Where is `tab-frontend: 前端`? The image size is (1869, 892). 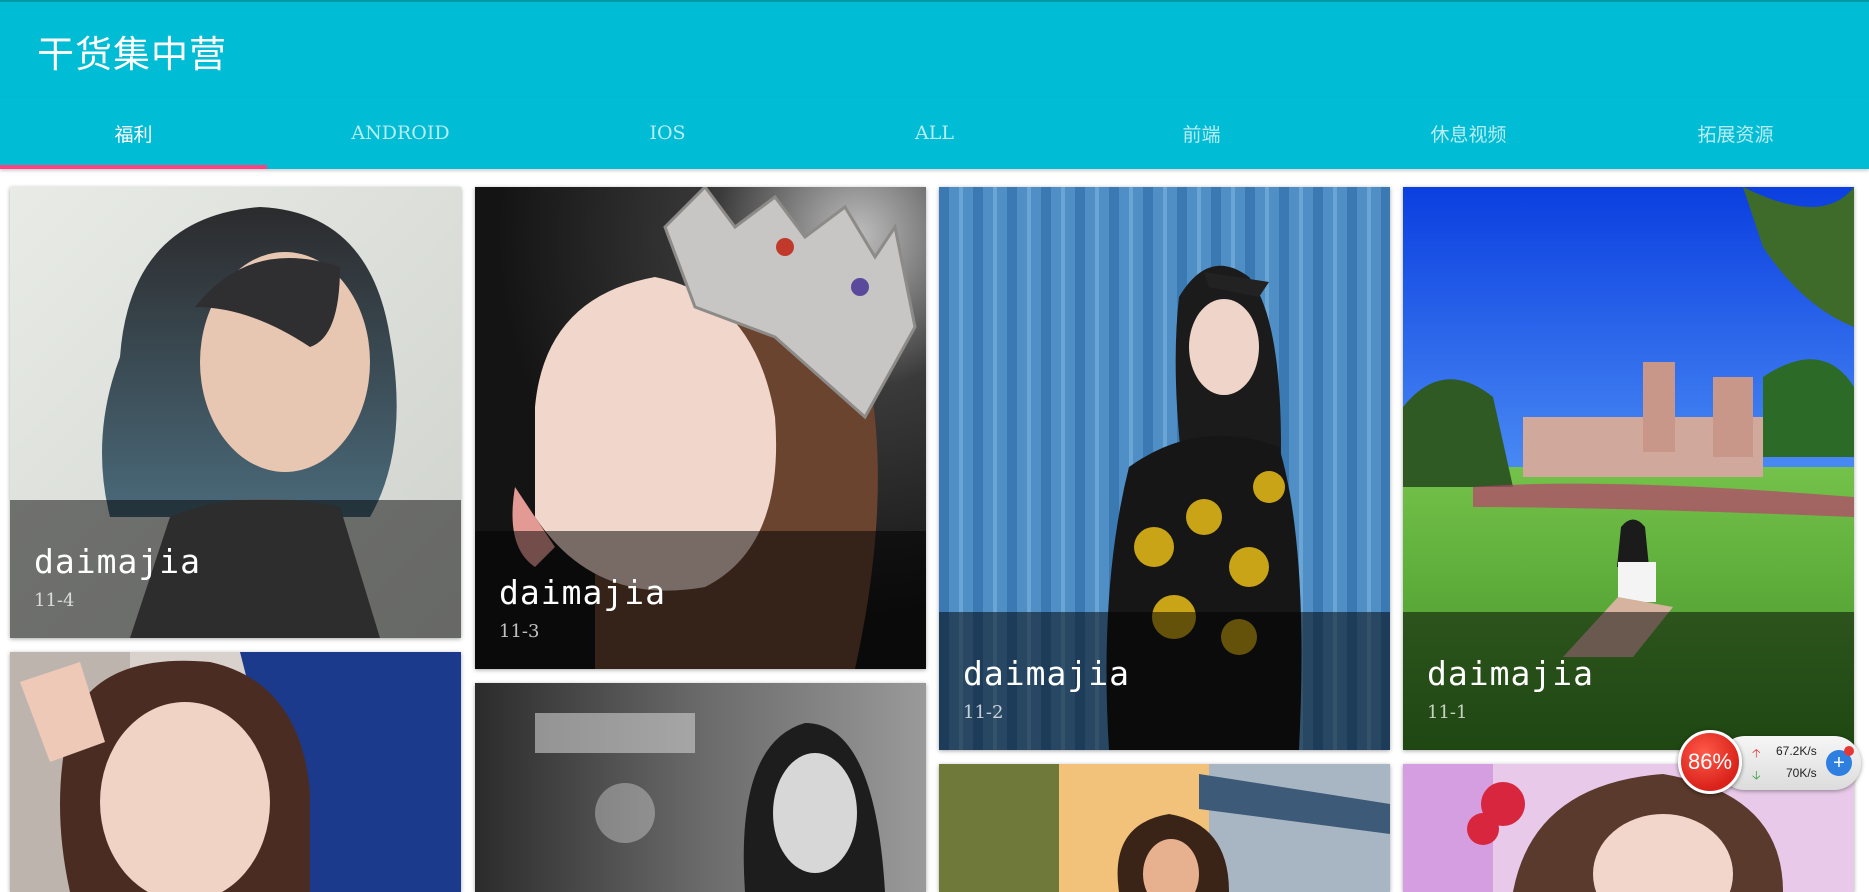 tab-frontend: 前端 is located at coordinates (1201, 133).